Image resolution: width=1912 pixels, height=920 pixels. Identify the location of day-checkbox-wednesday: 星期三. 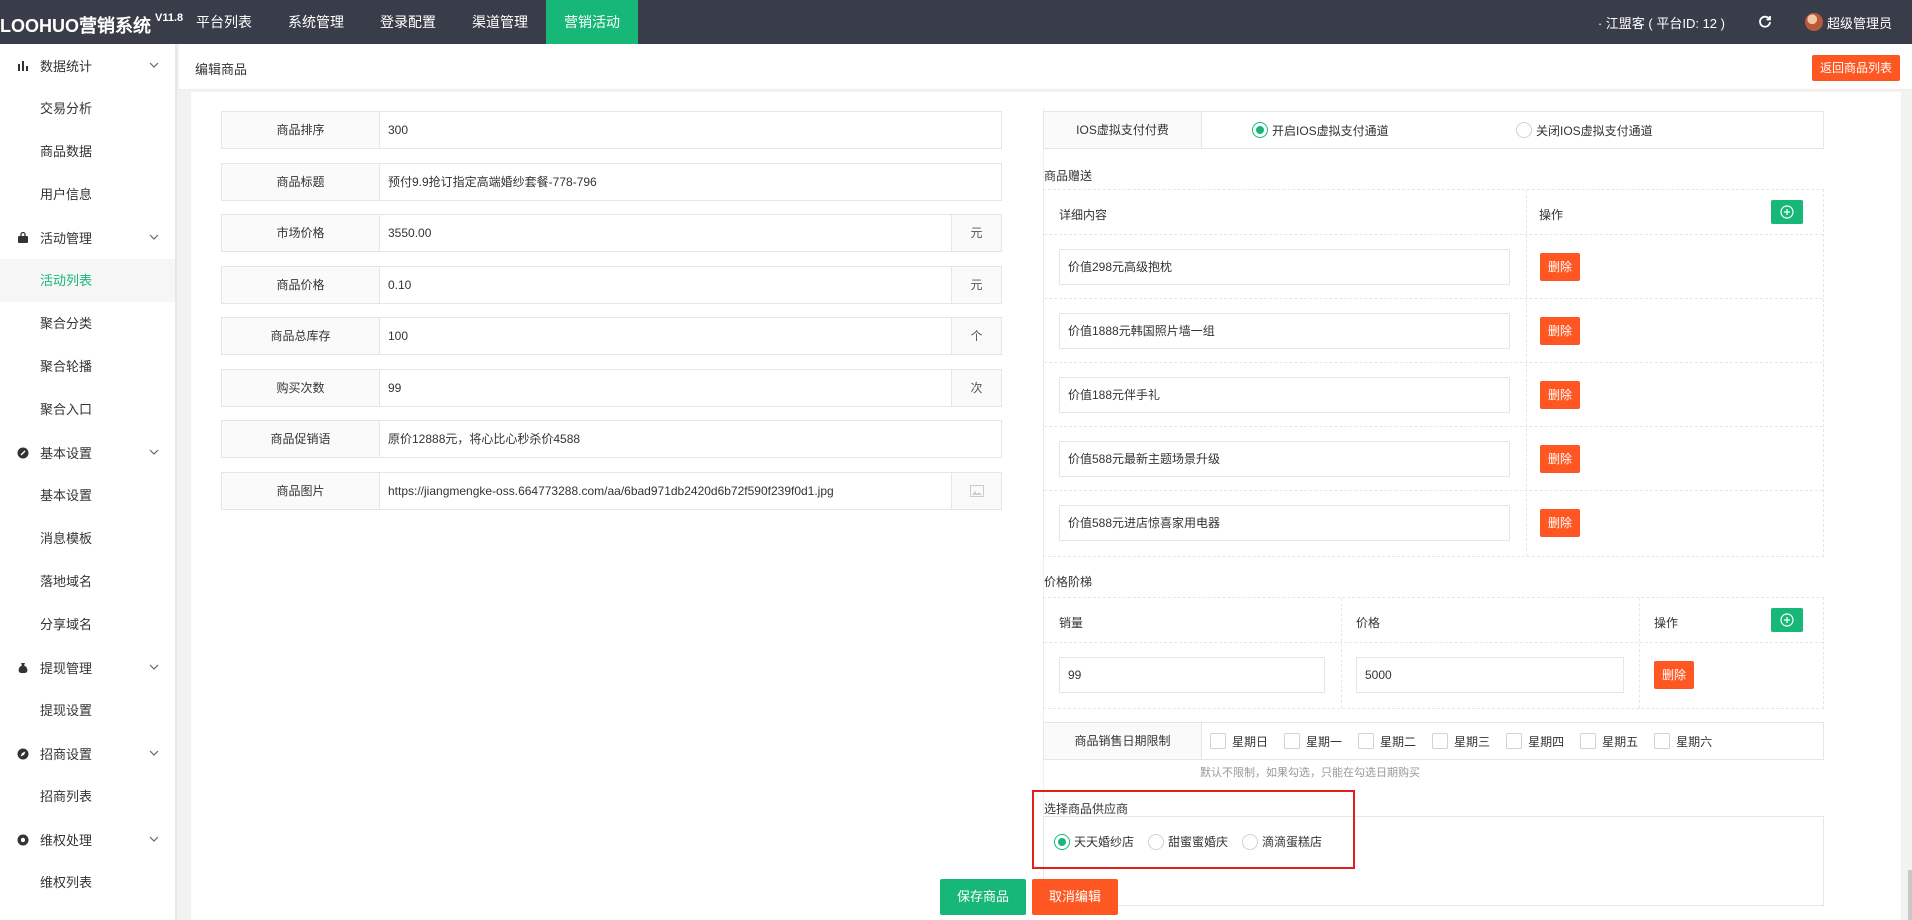
(1461, 741).